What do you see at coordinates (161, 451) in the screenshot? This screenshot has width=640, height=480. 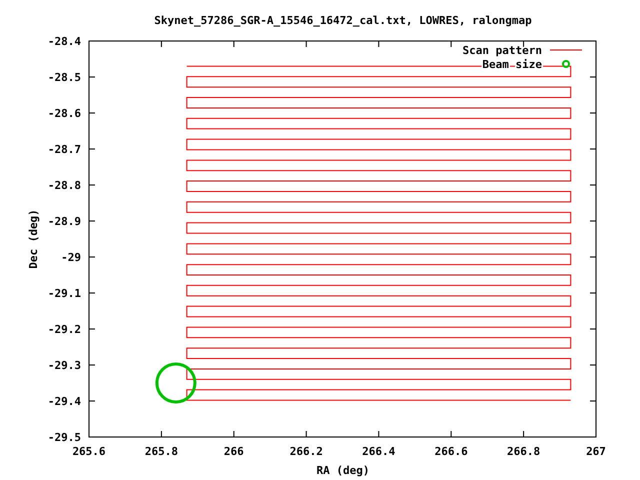 I see `tick-label: 265.8` at bounding box center [161, 451].